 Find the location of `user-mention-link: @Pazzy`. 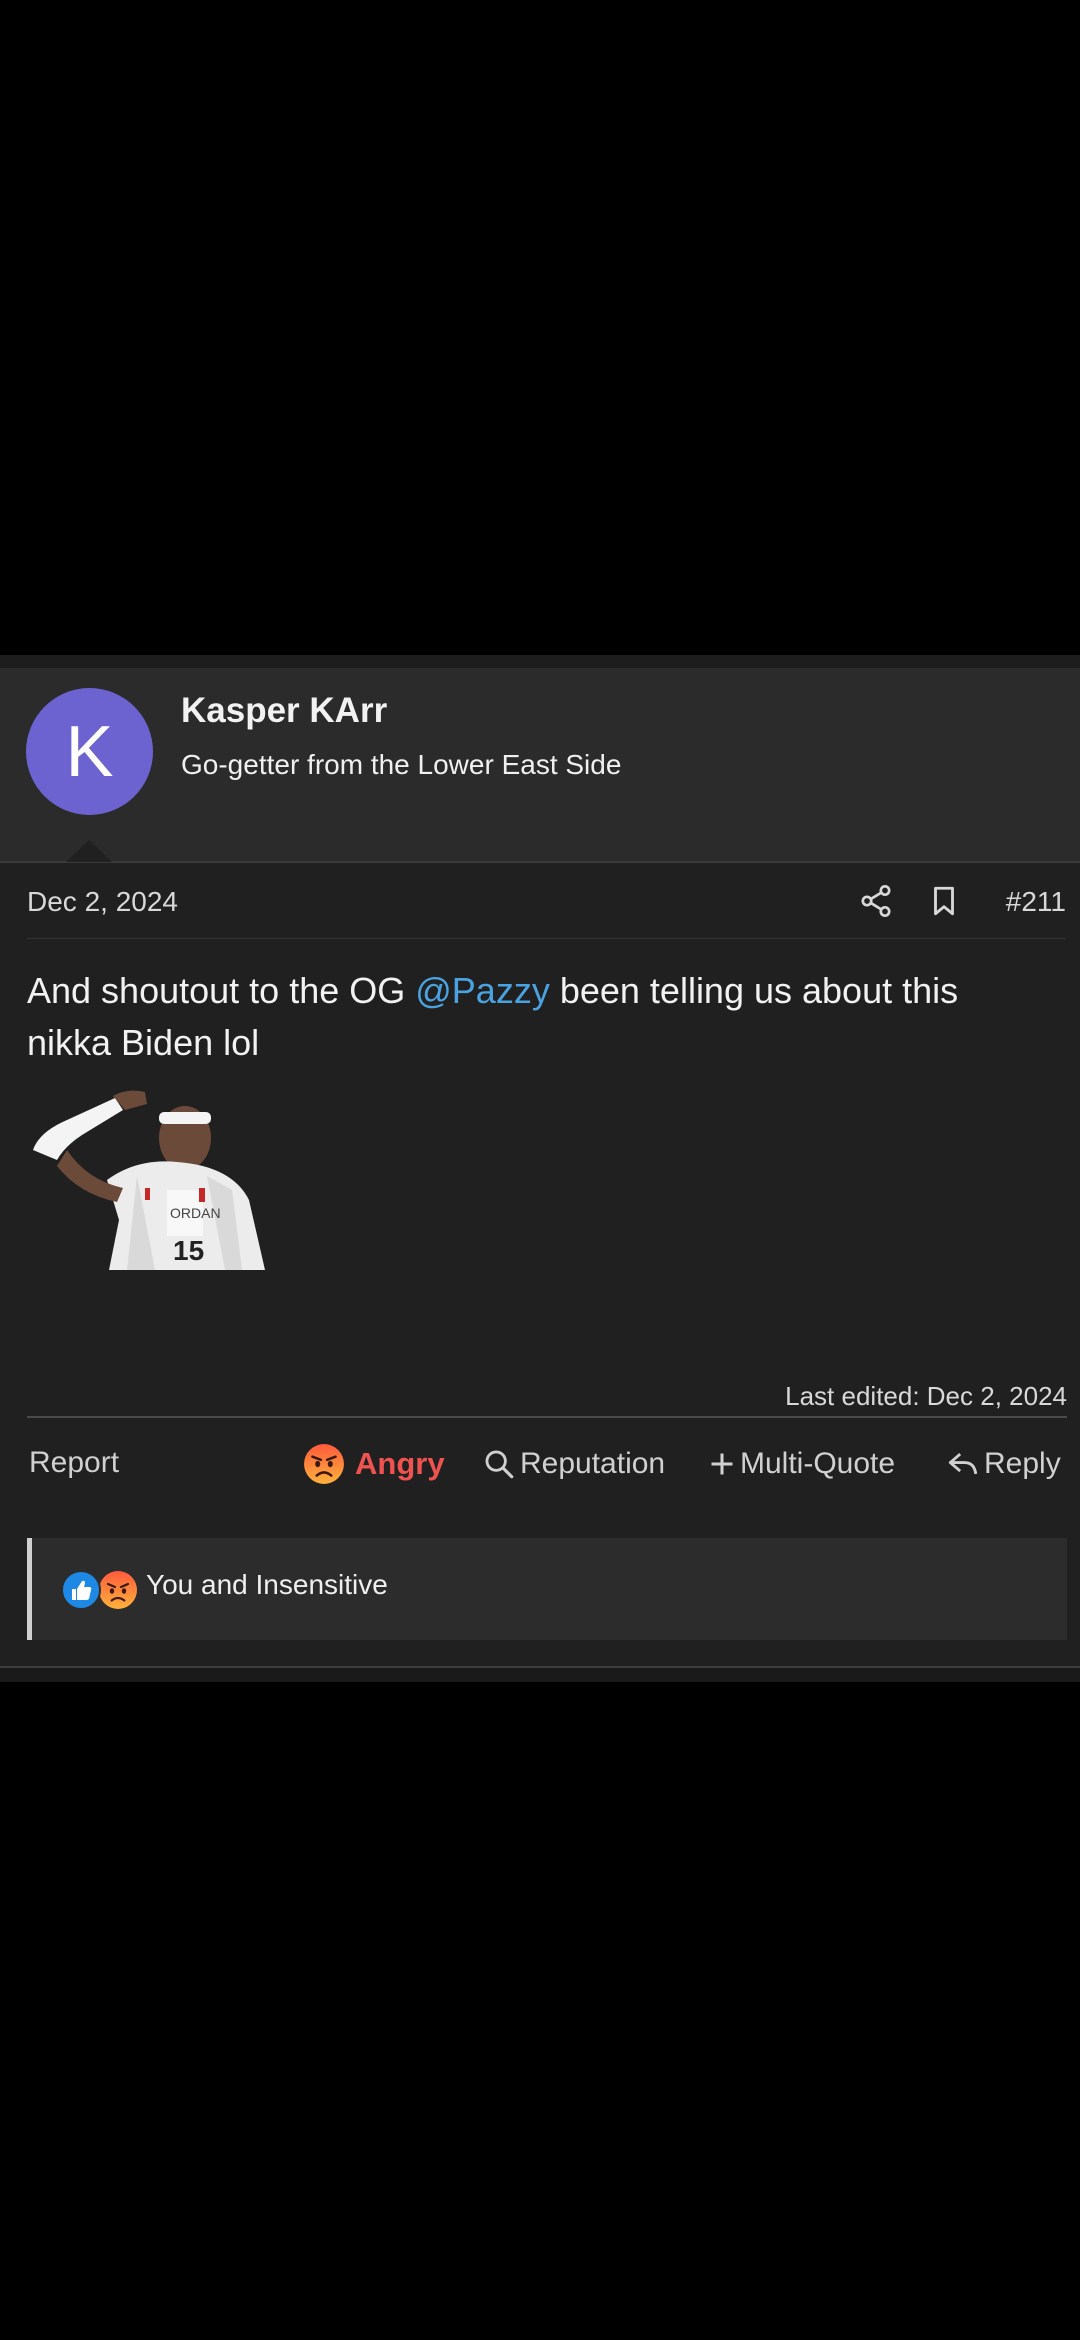

user-mention-link: @Pazzy is located at coordinates (482, 990).